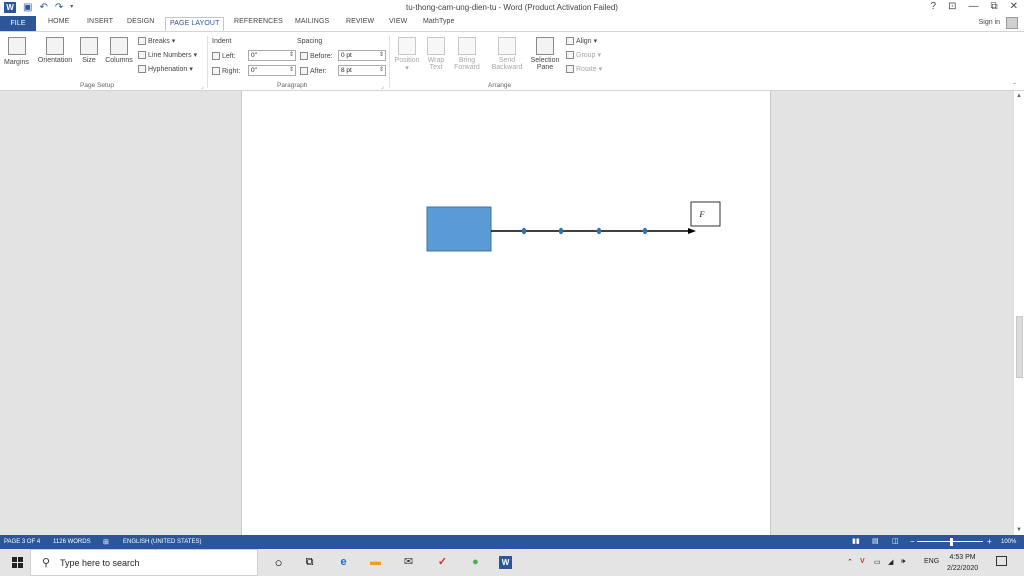  What do you see at coordinates (1012, 23) in the screenshot?
I see `user-avatar-icon` at bounding box center [1012, 23].